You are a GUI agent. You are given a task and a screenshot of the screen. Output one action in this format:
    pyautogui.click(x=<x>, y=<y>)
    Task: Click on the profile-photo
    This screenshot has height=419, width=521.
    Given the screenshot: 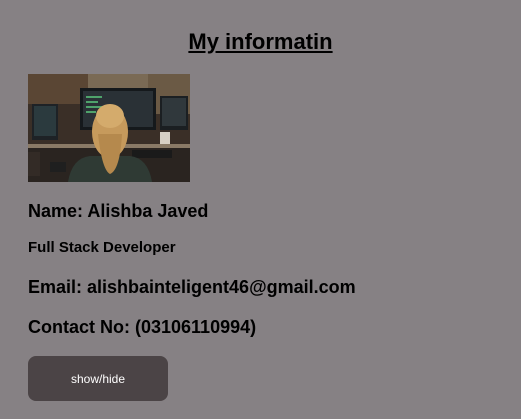 What is the action you would take?
    pyautogui.click(x=109, y=128)
    